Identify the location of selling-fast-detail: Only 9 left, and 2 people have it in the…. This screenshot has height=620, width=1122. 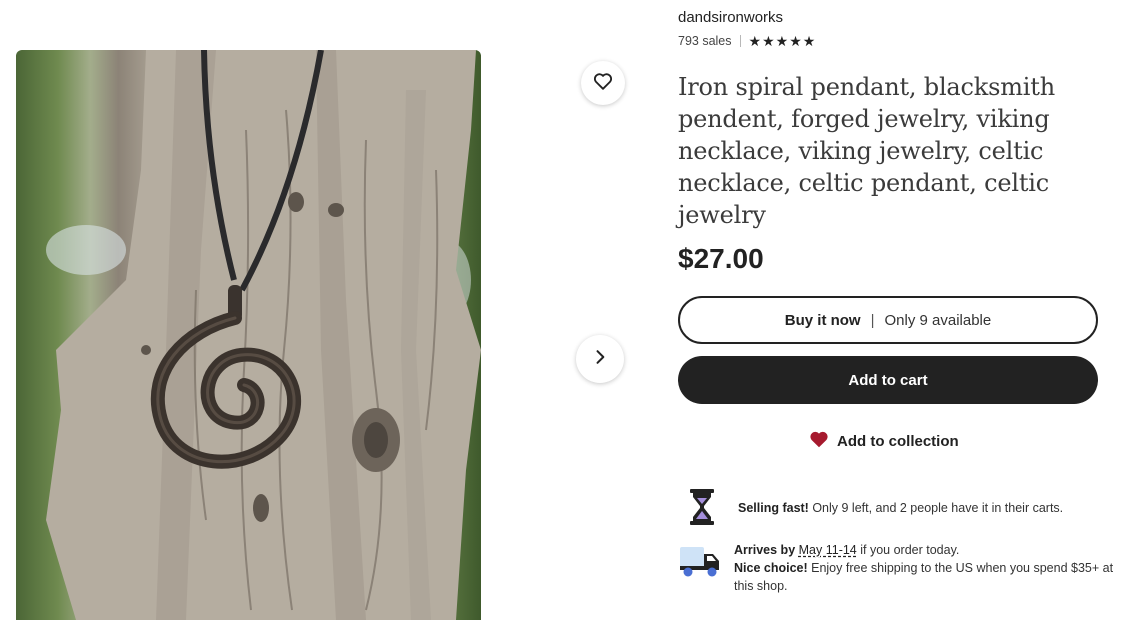
(936, 508).